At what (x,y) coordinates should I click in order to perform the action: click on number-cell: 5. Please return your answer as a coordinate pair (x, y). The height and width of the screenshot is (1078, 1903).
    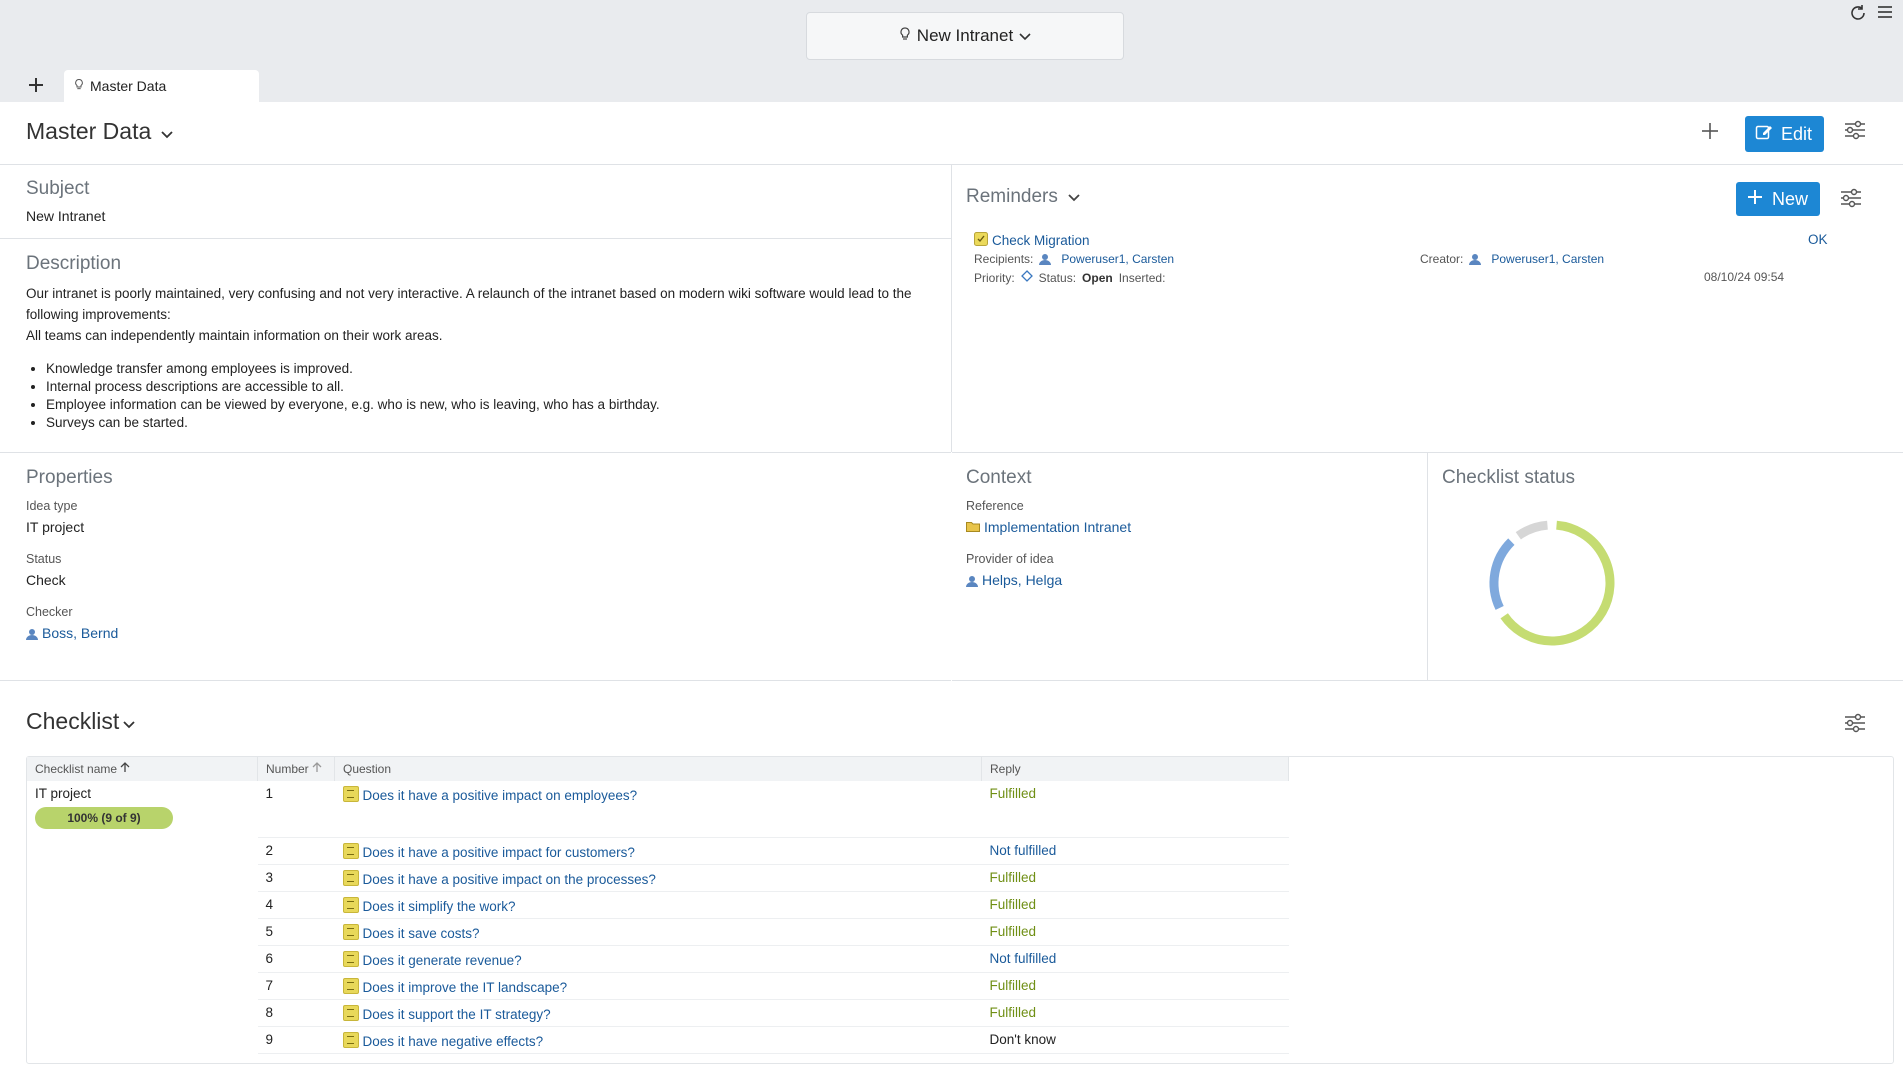
    Looking at the image, I should click on (296, 932).